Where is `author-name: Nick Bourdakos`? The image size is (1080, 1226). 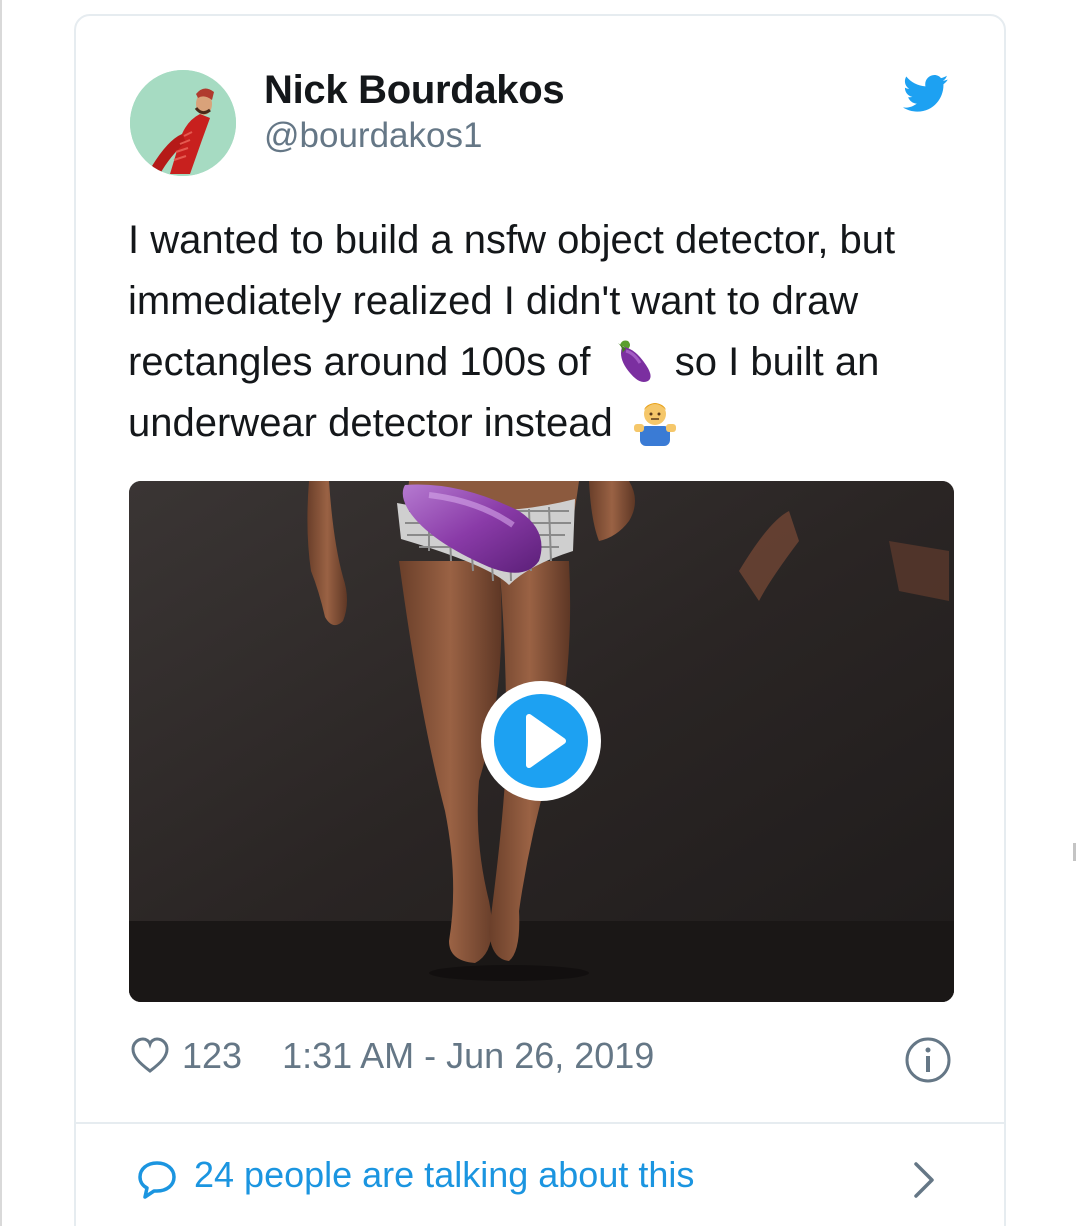 author-name: Nick Bourdakos is located at coordinates (414, 90).